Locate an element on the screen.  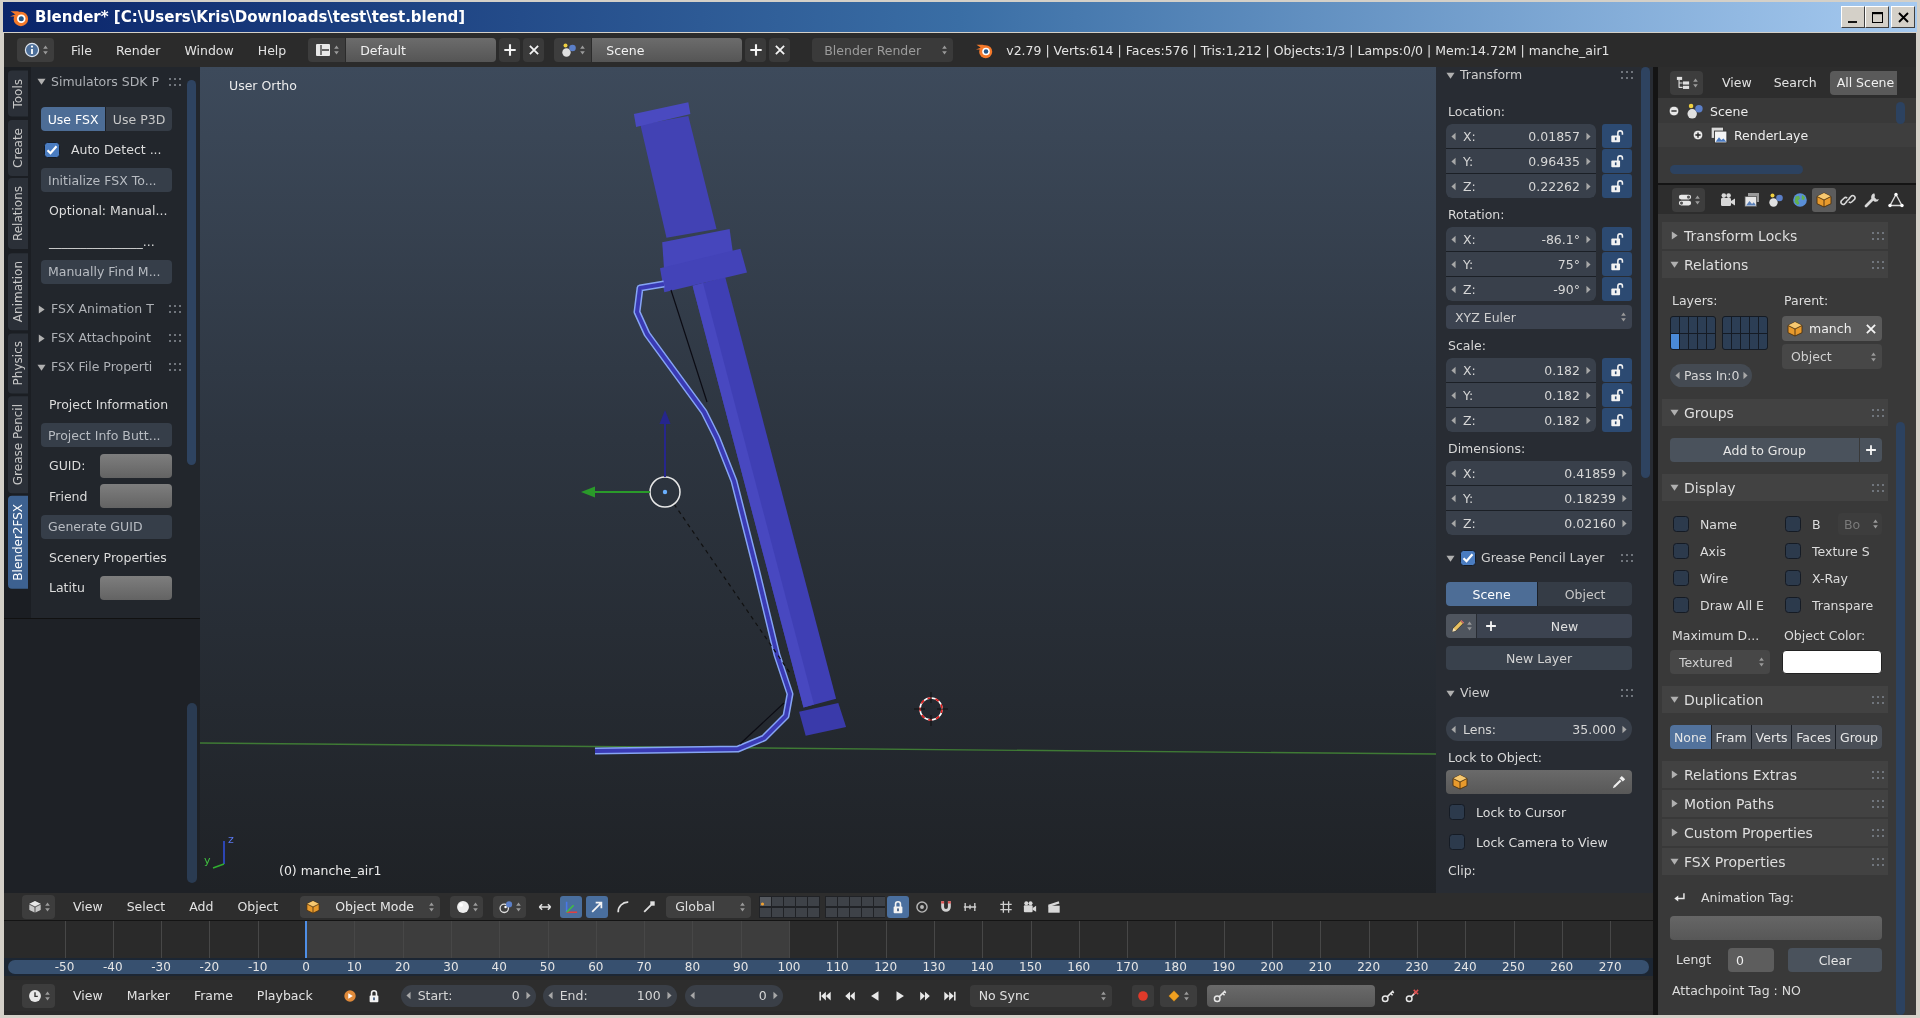
keying-set-field is located at coordinates (1290, 995).